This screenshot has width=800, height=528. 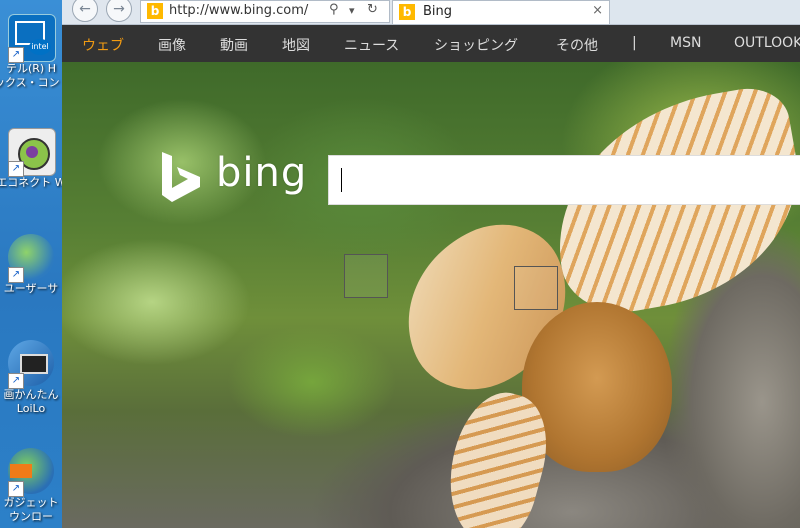 What do you see at coordinates (31, 502) in the screenshot?
I see `desktop-icon-label: ガジェット` at bounding box center [31, 502].